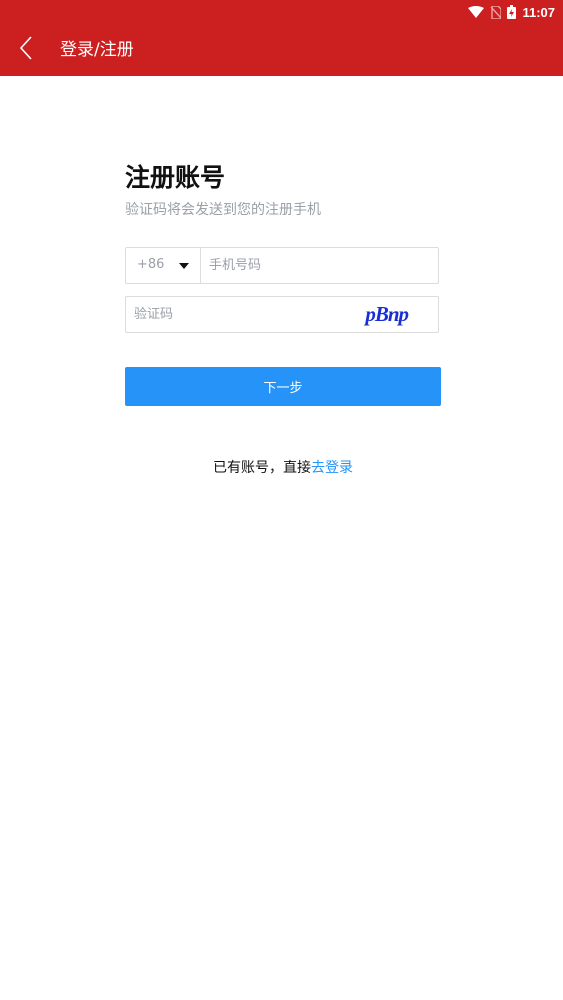 The image size is (563, 1000). I want to click on login-hint: 已有账号，直接去登录, so click(283, 468).